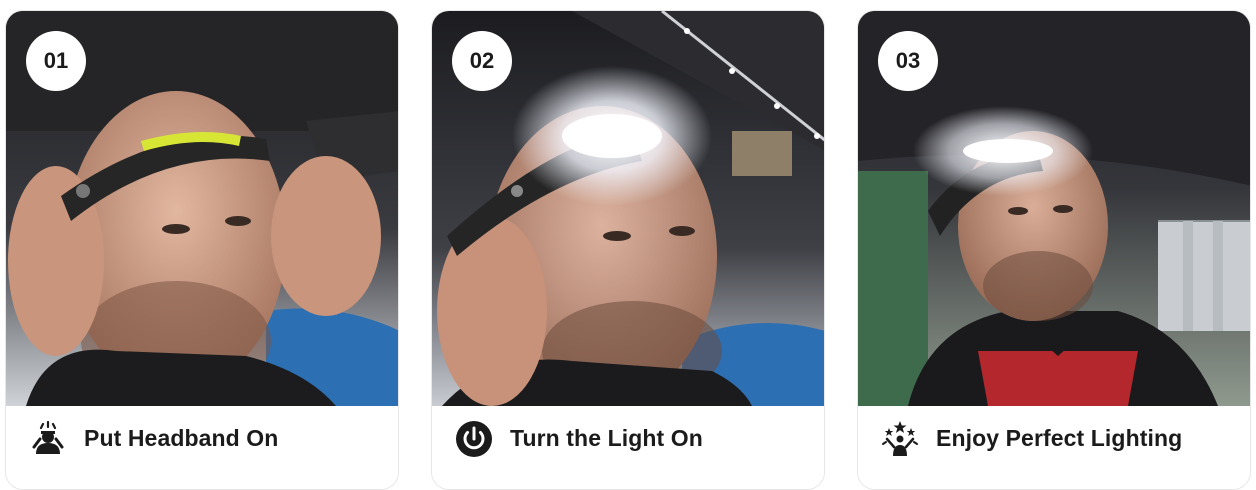 The image size is (1256, 490). I want to click on step-caption: Put Headband On, so click(202, 447).